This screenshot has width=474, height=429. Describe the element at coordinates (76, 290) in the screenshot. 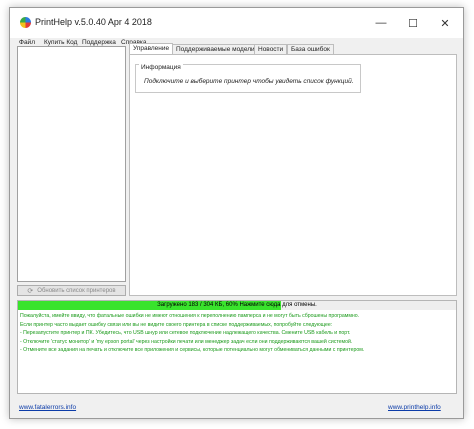

I see `refresh-printers-label: Обновить список принтеров` at that location.